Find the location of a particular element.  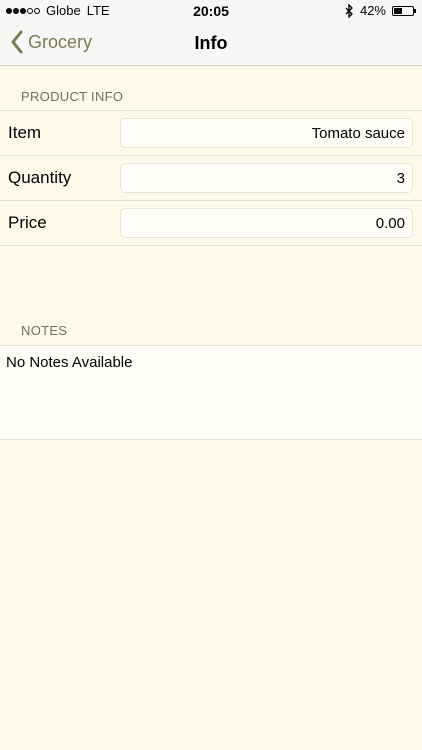

item-input is located at coordinates (266, 133).